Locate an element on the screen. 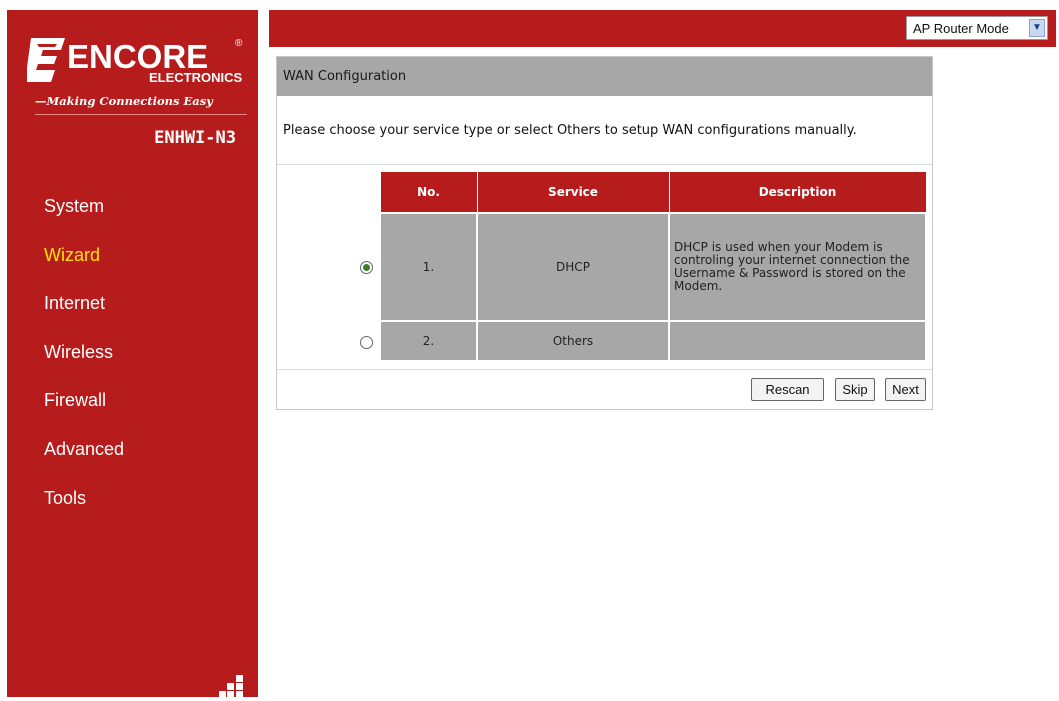  sidebar-item-firewall: Firewall is located at coordinates (84, 411).